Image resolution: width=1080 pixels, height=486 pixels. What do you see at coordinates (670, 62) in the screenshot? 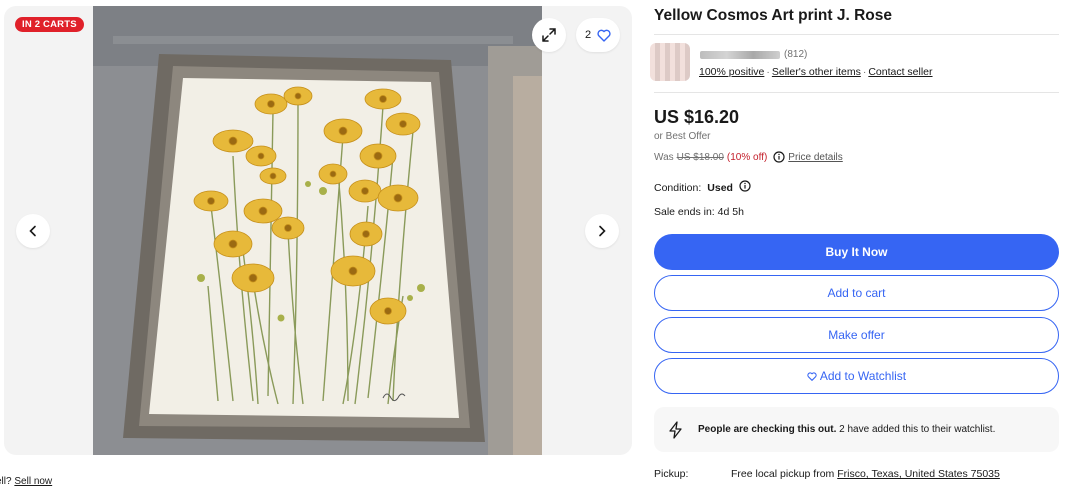
I see `seller-avatar` at bounding box center [670, 62].